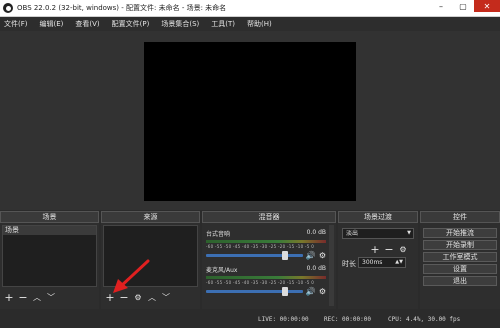 This screenshot has height=328, width=500. Describe the element at coordinates (49, 230) in the screenshot. I see `scene-list-item: 场景` at that location.